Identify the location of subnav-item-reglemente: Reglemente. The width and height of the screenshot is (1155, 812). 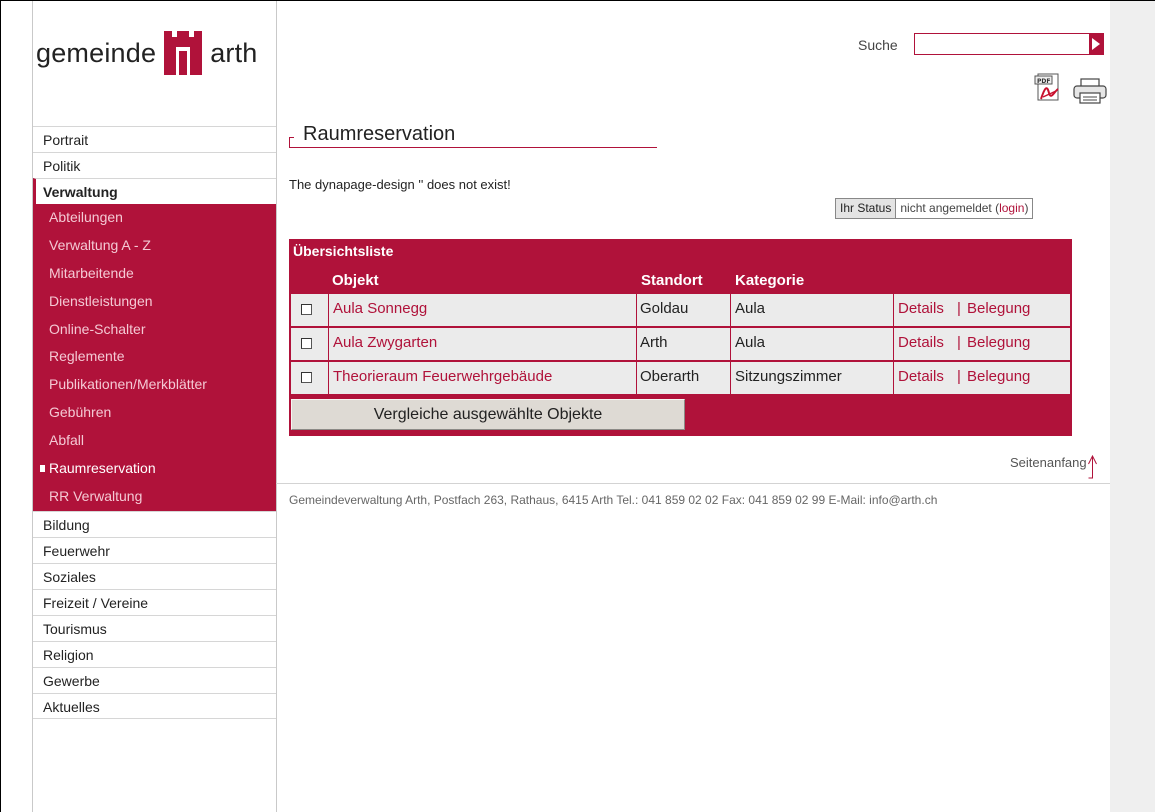
(154, 357).